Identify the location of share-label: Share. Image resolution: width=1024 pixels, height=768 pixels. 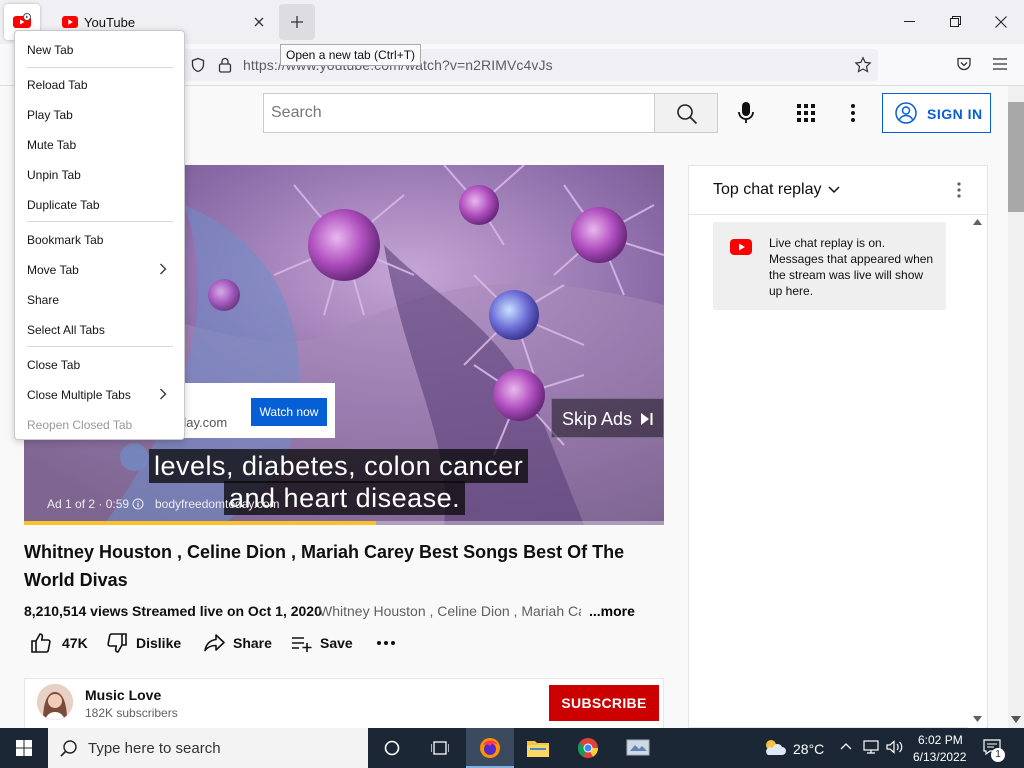
(252, 643).